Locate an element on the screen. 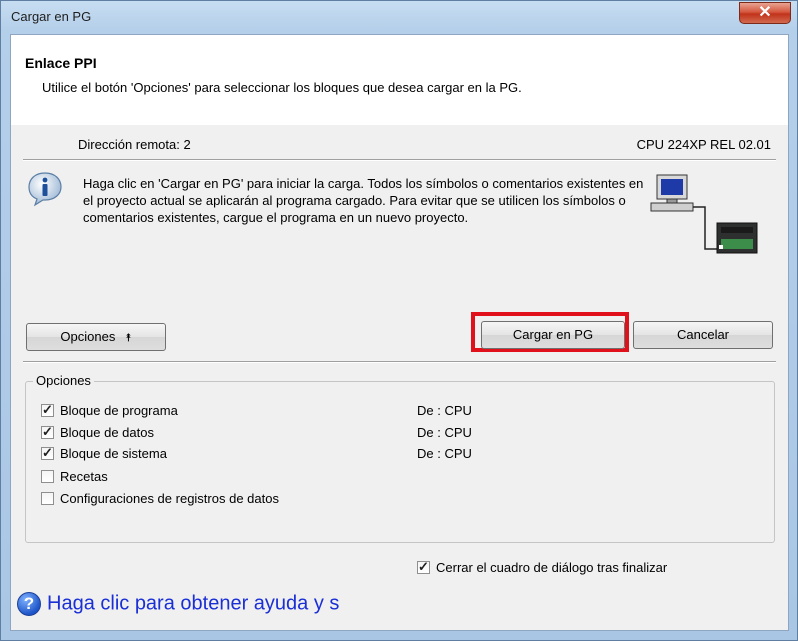 The width and height of the screenshot is (798, 641). upload-to-pg-button: Cargar en PG is located at coordinates (553, 335).